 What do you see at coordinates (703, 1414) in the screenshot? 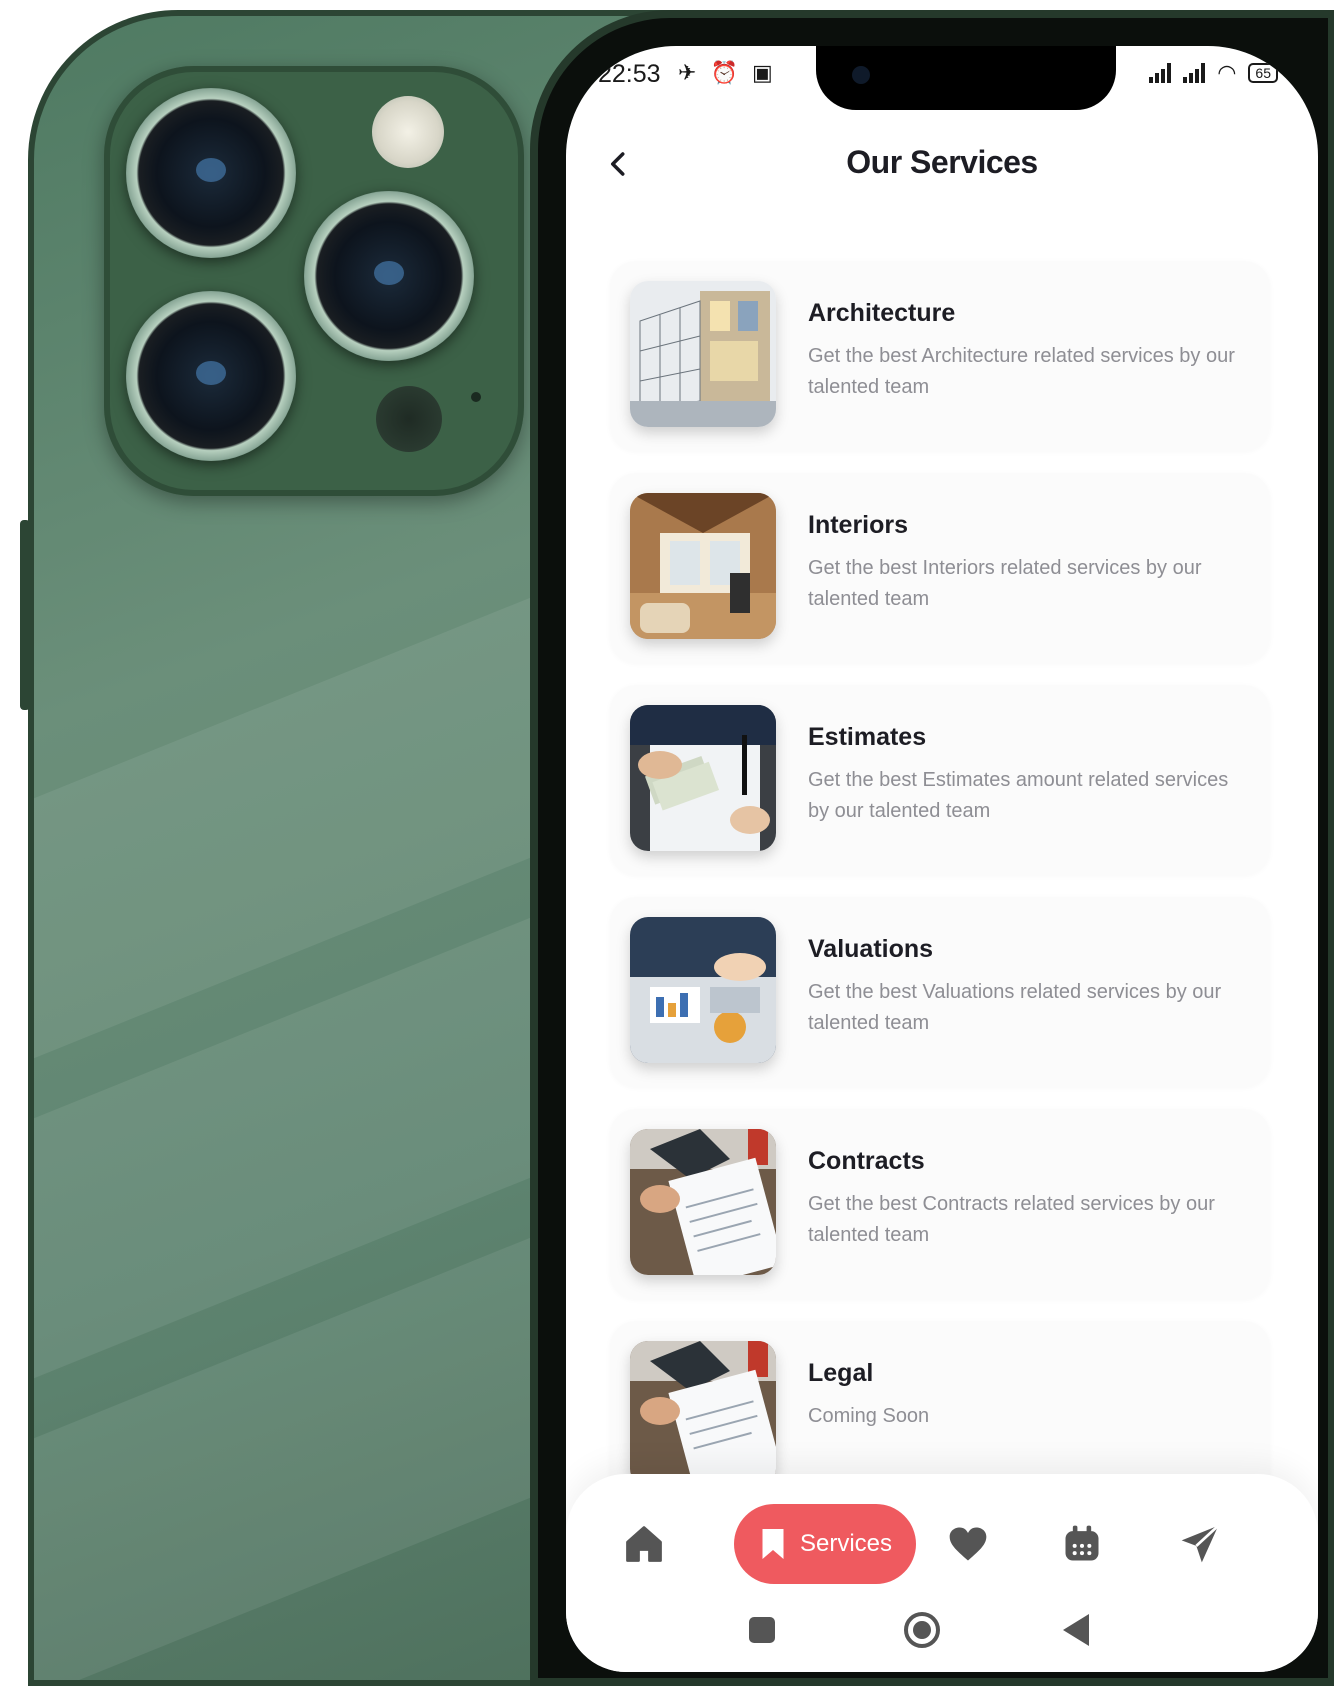
I see `legal-thumbnail` at bounding box center [703, 1414].